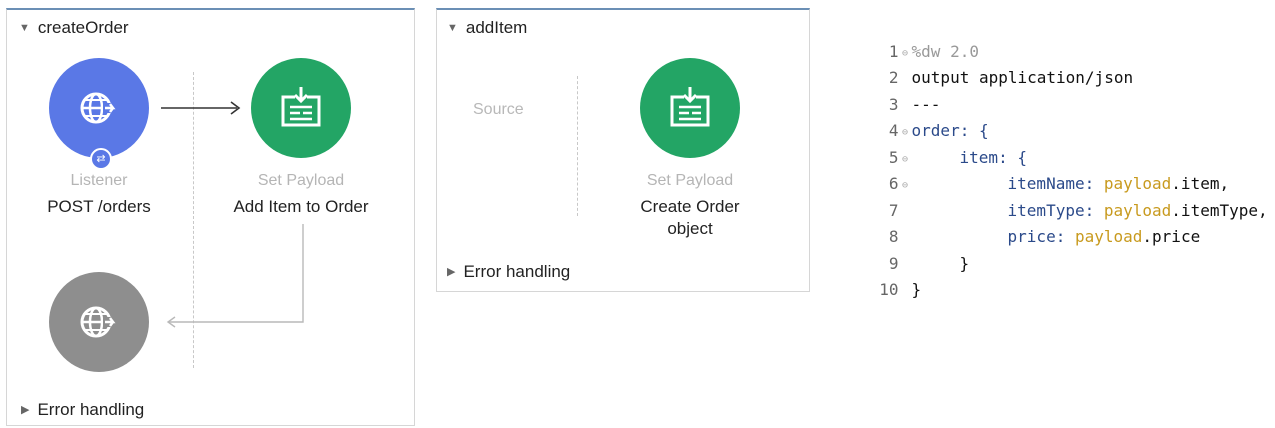 This screenshot has height=428, width=1275. I want to click on code-line: 2 output application/json, so click(1011, 77).